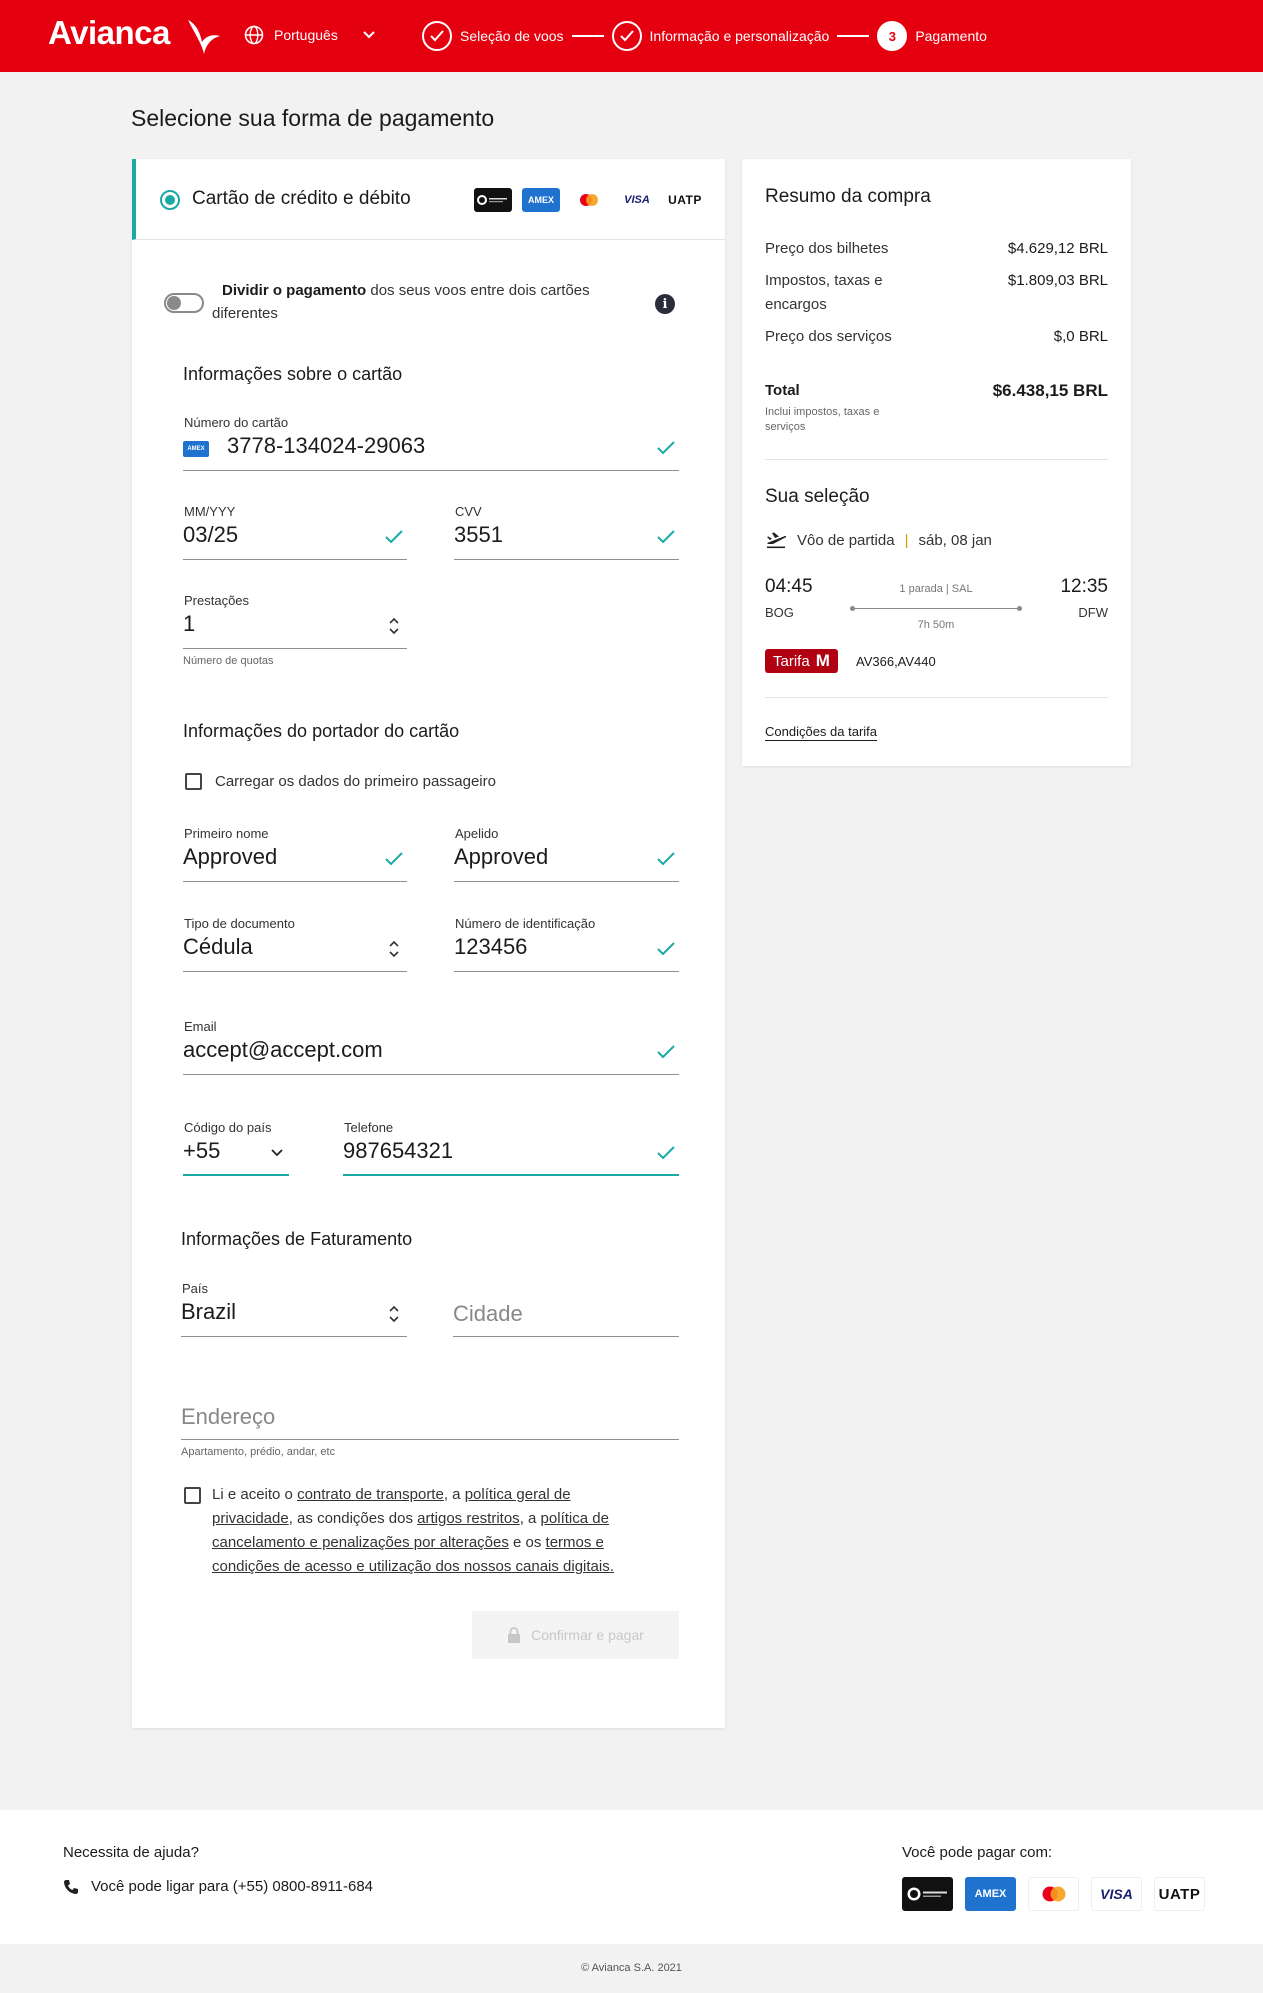 The width and height of the screenshot is (1263, 1993). What do you see at coordinates (824, 292) in the screenshot?
I see `summary-row-label: Impostos, taxas e encargos` at bounding box center [824, 292].